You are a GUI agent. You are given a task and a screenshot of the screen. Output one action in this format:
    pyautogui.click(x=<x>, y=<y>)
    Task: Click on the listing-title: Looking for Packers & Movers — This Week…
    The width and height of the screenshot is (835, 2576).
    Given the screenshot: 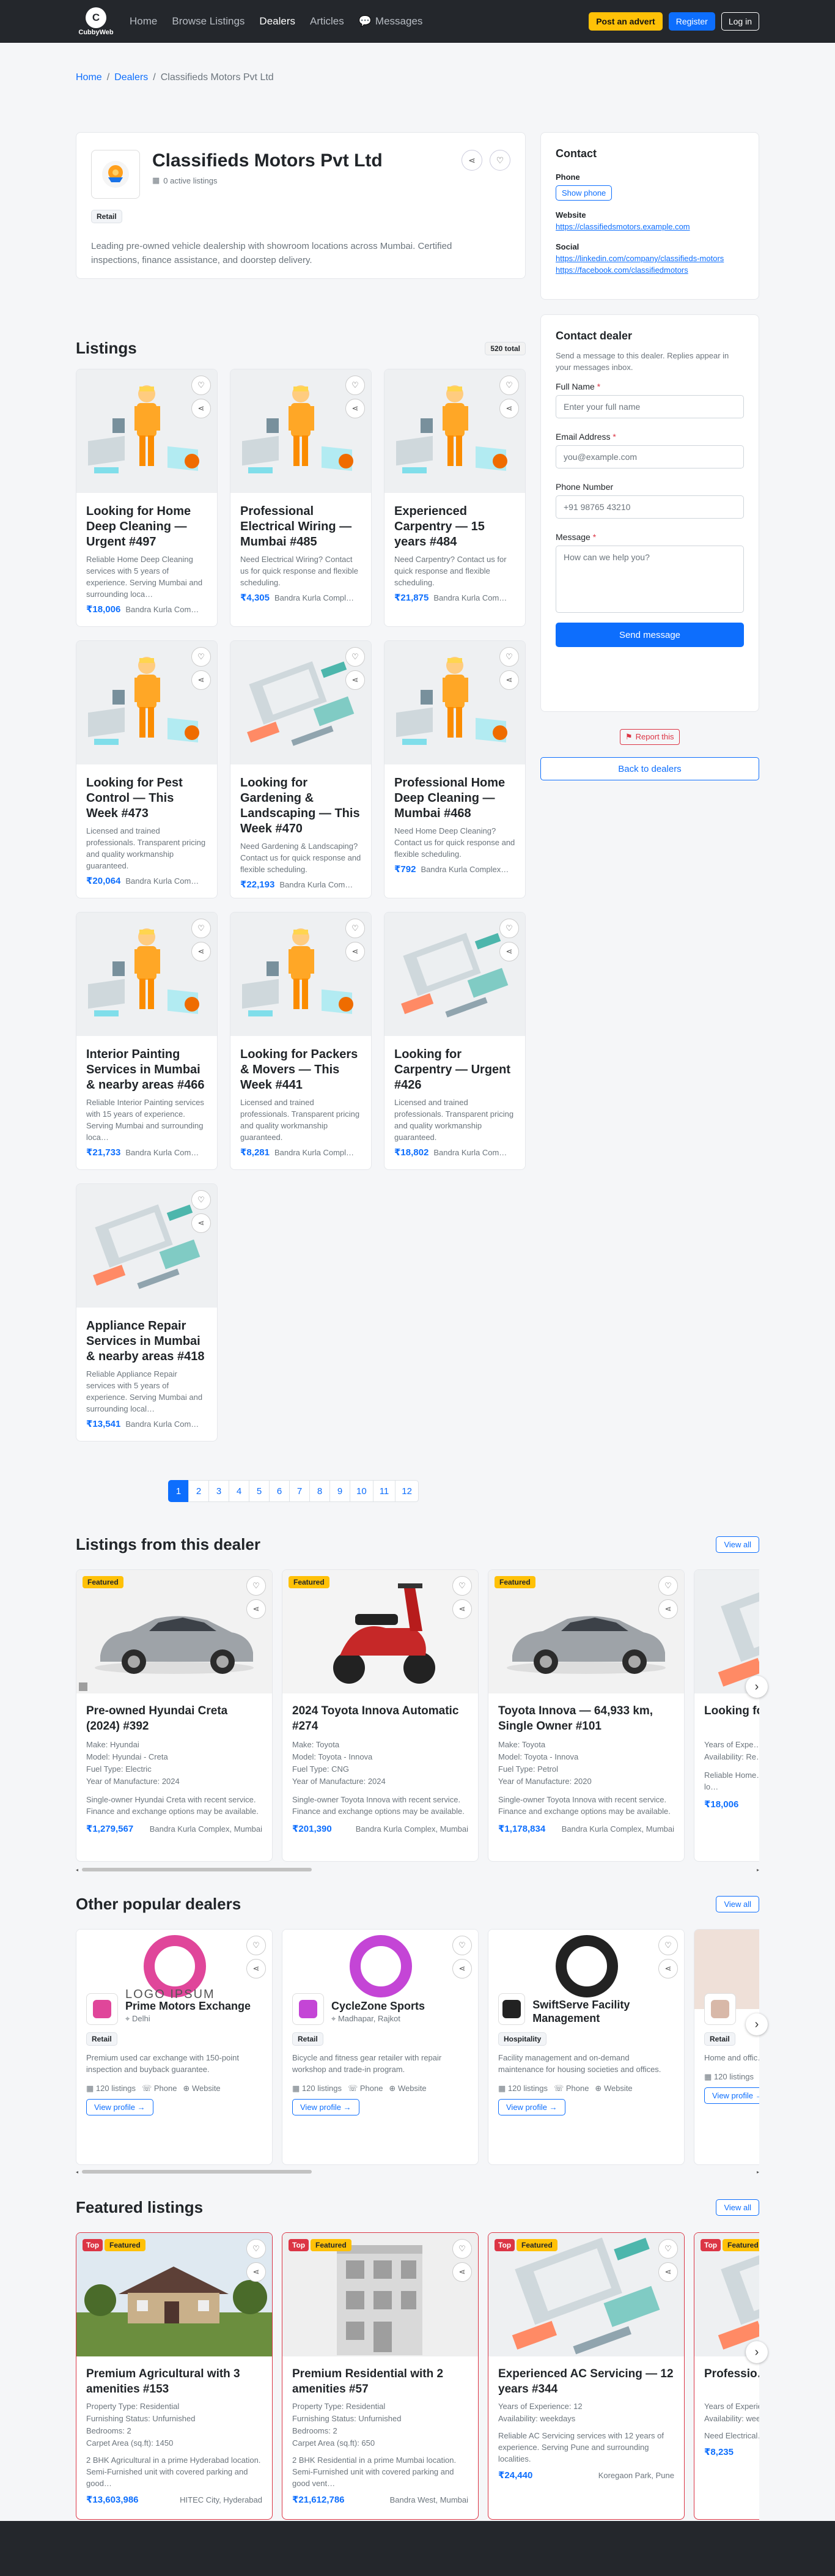 What is the action you would take?
    pyautogui.click(x=300, y=1070)
    